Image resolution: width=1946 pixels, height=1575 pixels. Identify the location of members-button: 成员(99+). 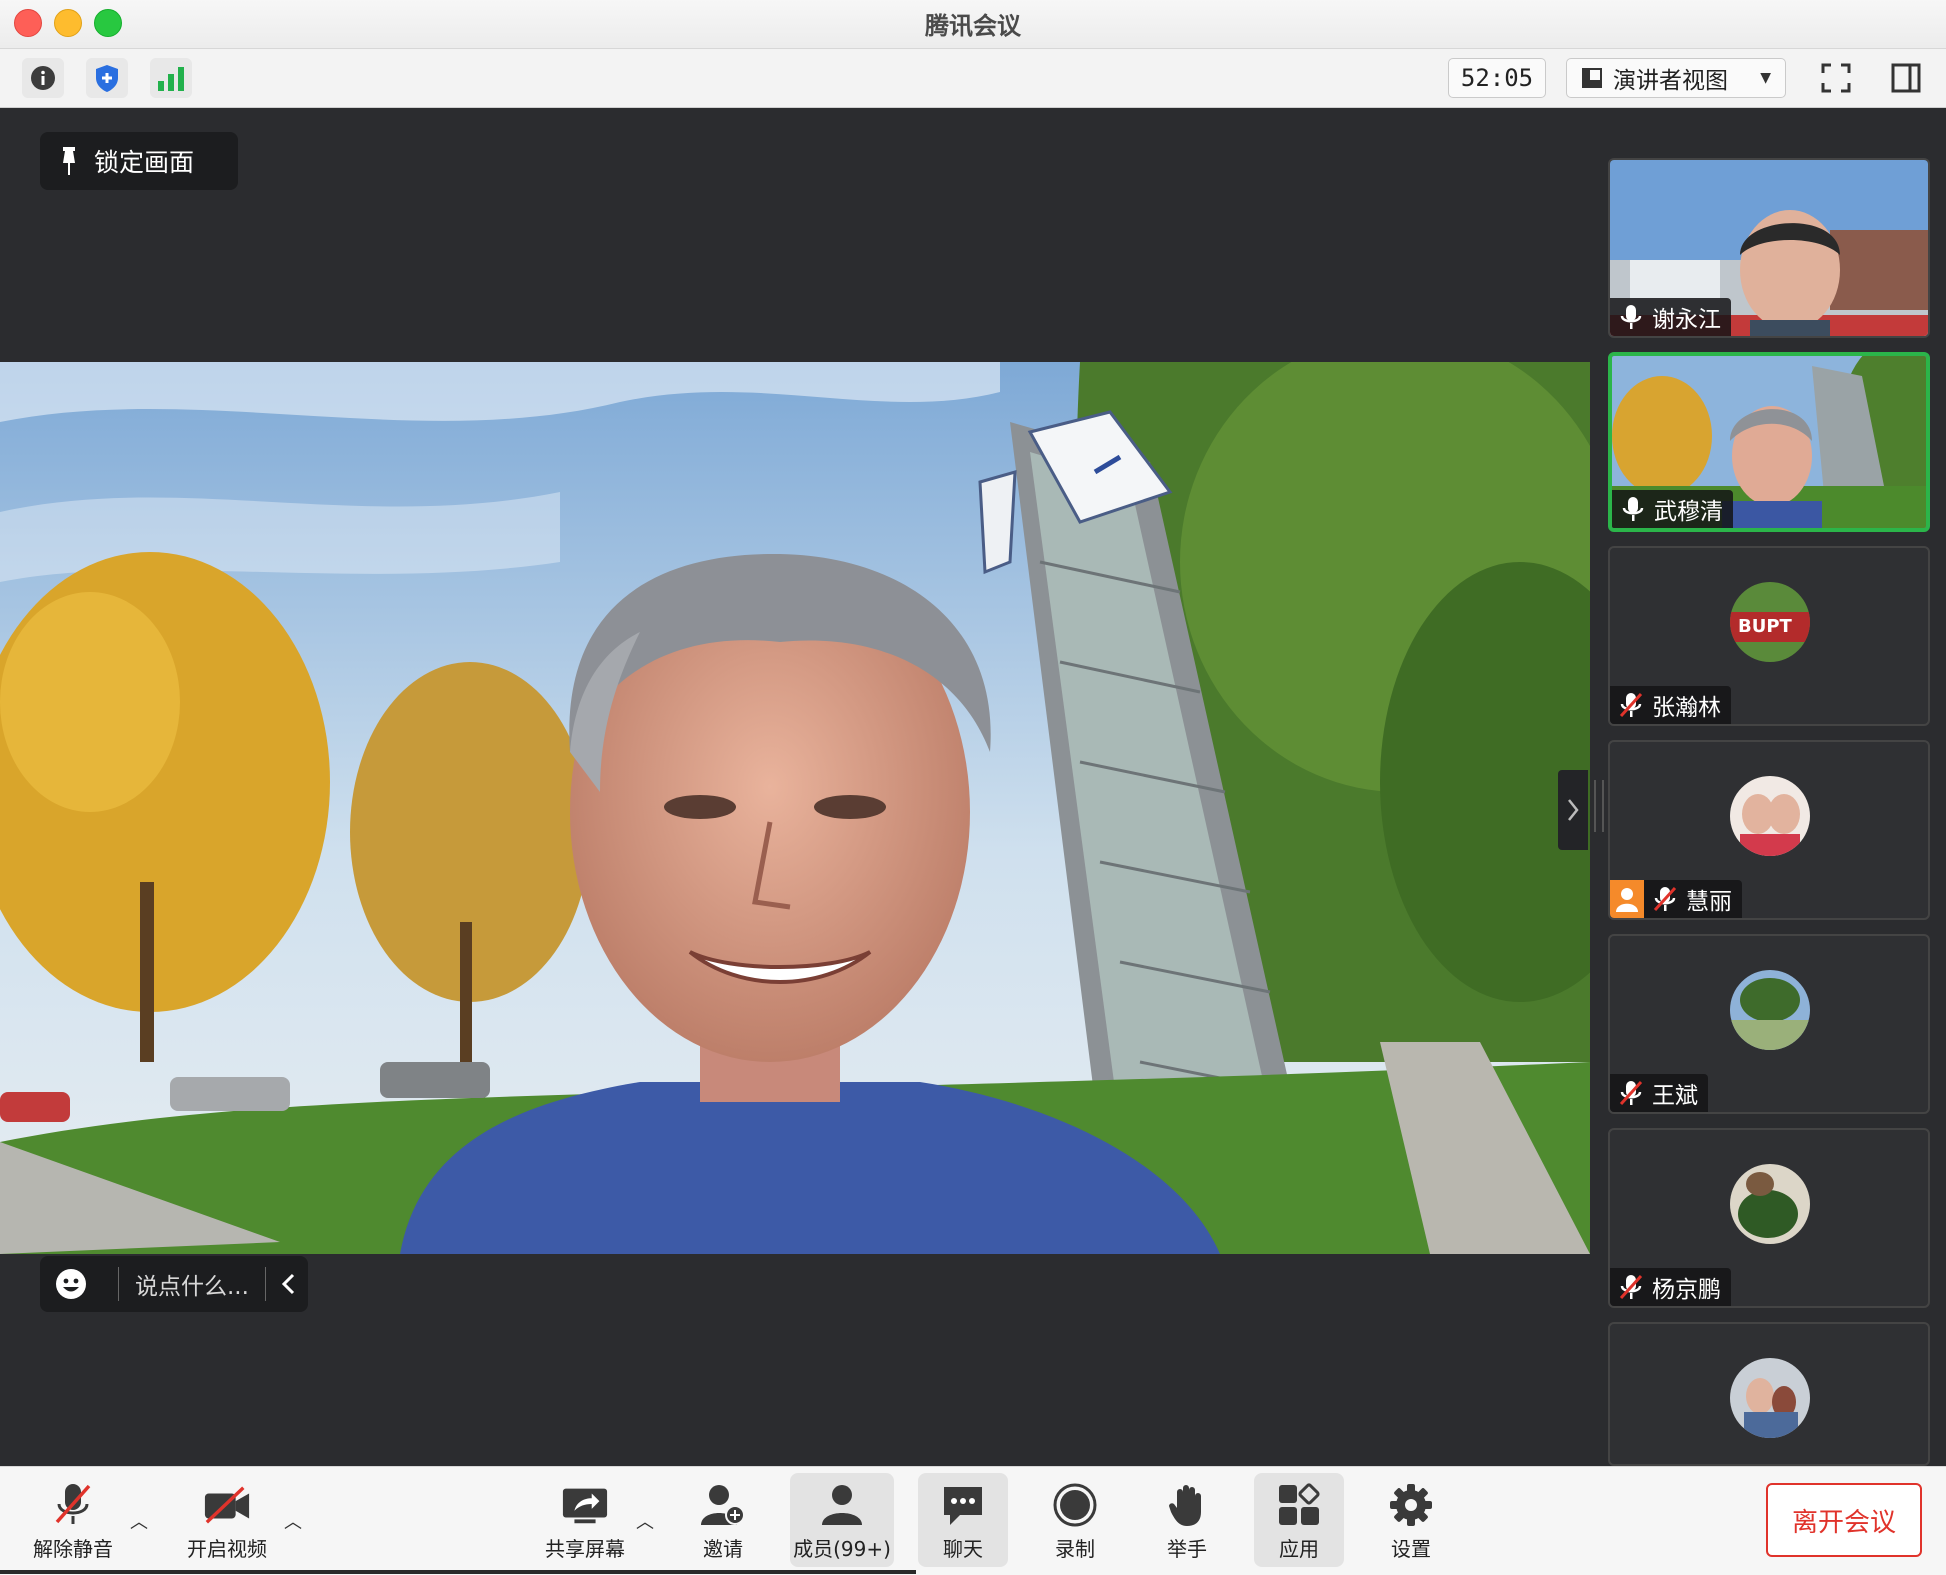
(842, 1520).